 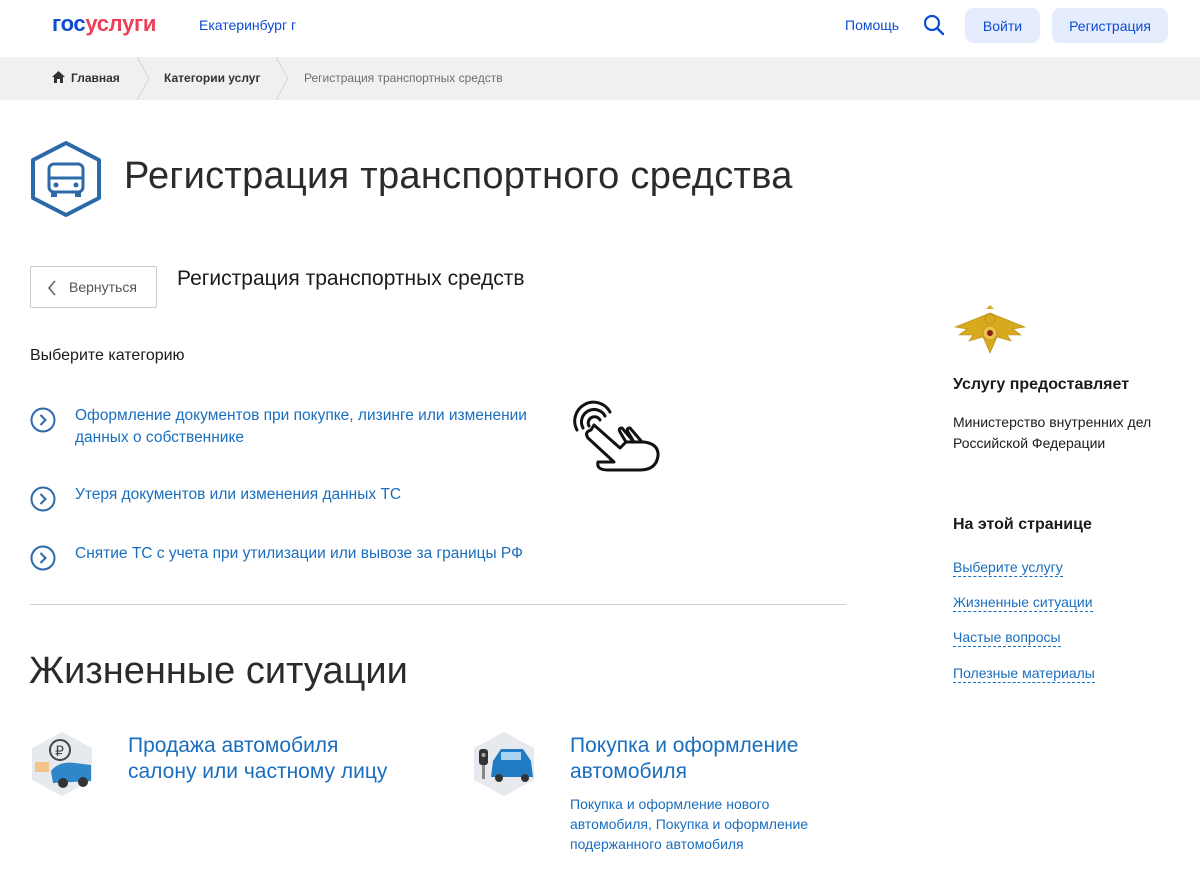 What do you see at coordinates (212, 78) in the screenshot?
I see `breadcrumb-categories: Категории услуг` at bounding box center [212, 78].